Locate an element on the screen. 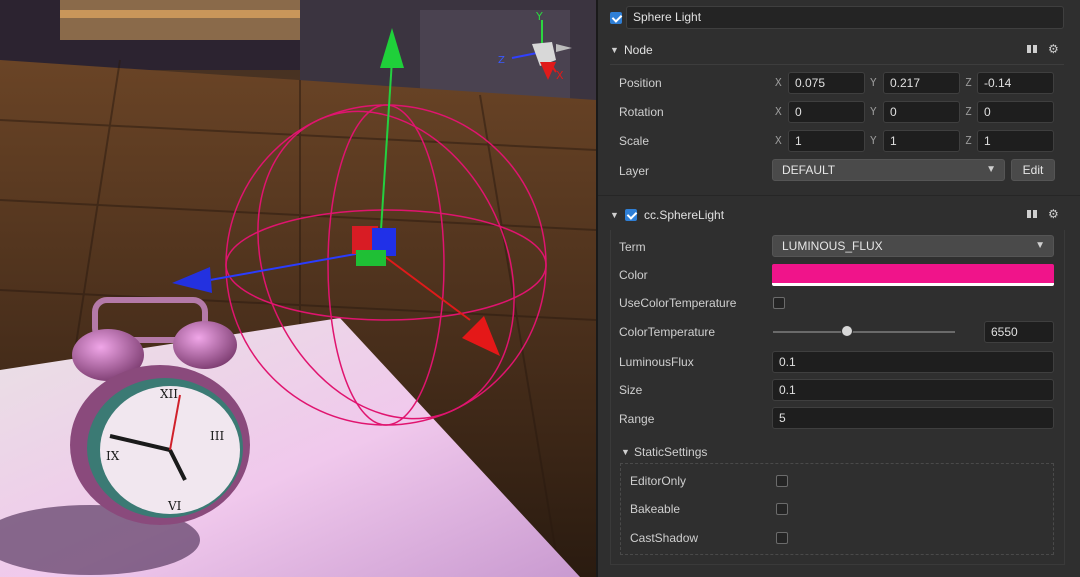 Image resolution: width=1080 pixels, height=577 pixels. node-name: Sphere Light is located at coordinates (667, 17).